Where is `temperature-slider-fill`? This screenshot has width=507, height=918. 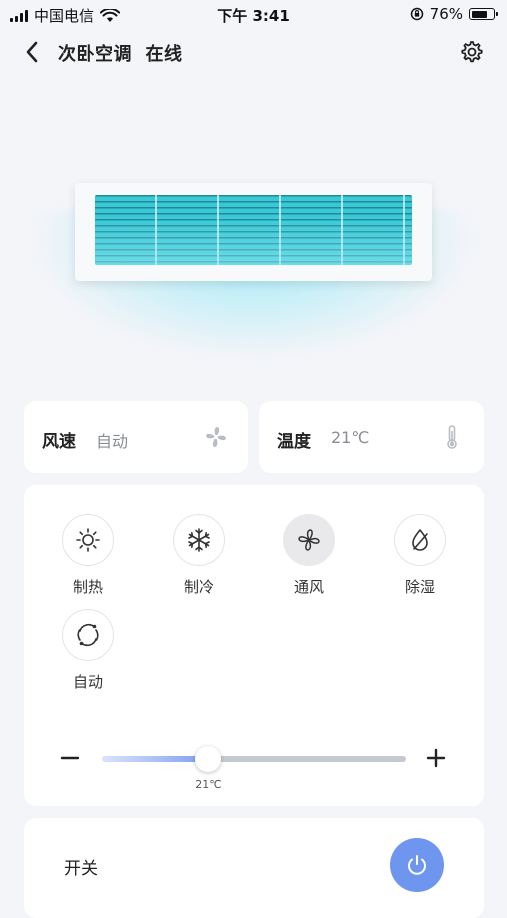
temperature-slider-fill is located at coordinates (155, 759).